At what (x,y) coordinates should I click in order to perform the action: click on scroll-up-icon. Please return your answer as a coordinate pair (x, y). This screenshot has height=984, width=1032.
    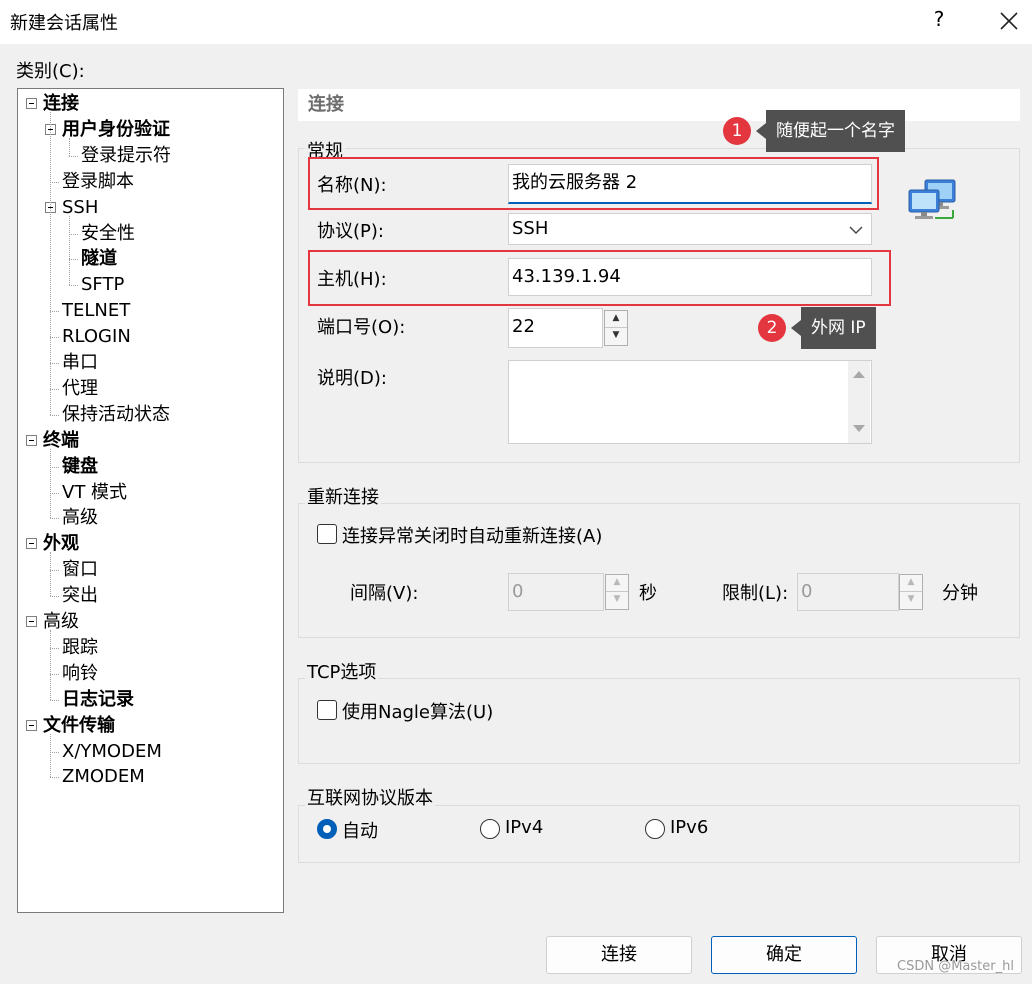
    Looking at the image, I should click on (859, 374).